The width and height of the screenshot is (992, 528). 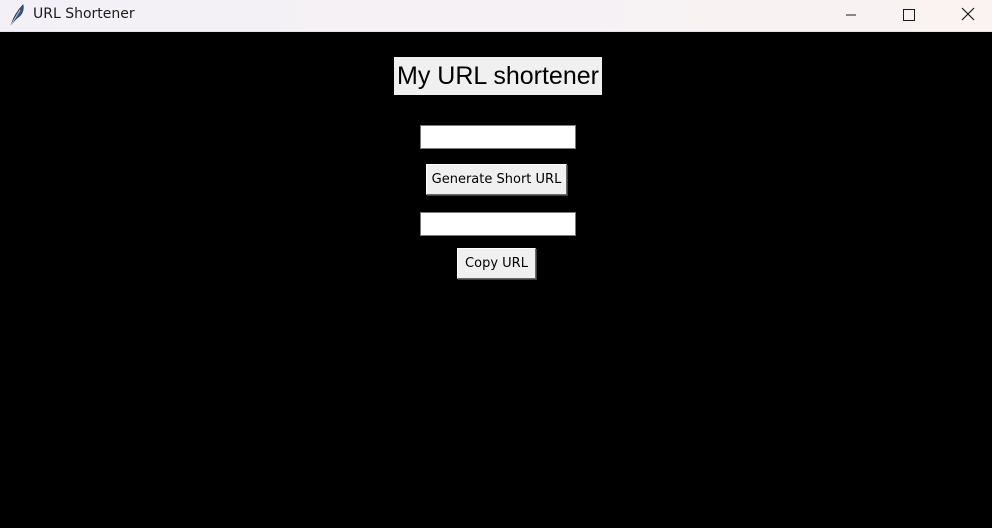 I want to click on minimize-button, so click(x=851, y=15).